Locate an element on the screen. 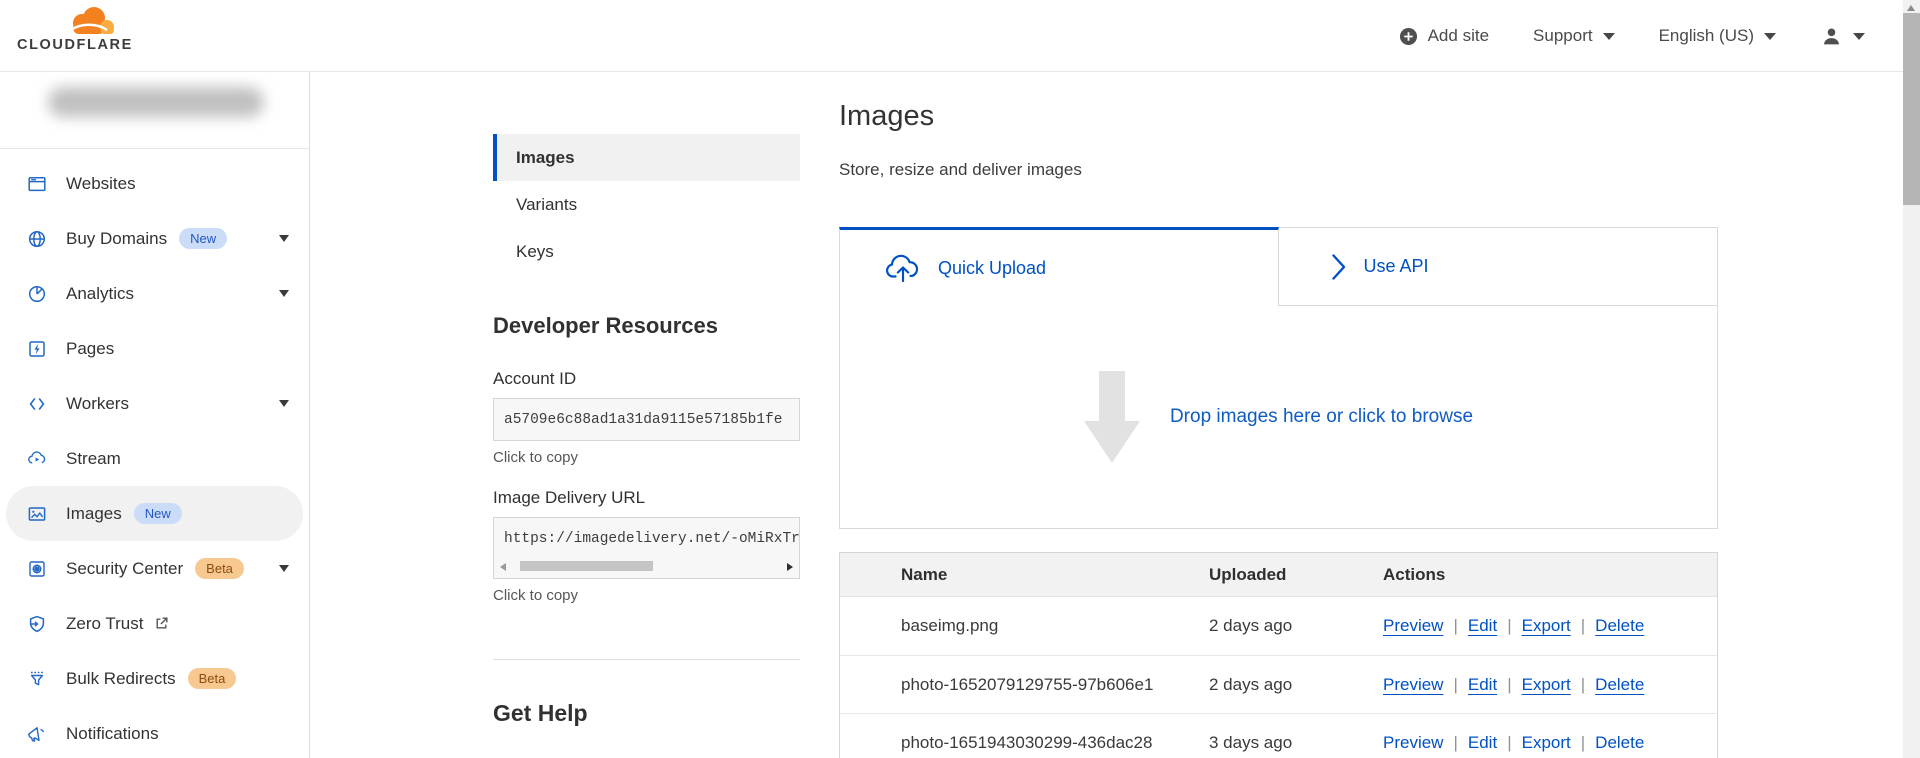  account-id-label: Account ID is located at coordinates (535, 378).